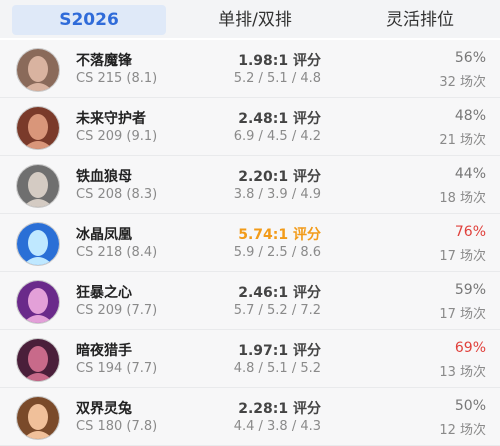  Describe the element at coordinates (470, 406) in the screenshot. I see `win-rate: 50%` at that location.